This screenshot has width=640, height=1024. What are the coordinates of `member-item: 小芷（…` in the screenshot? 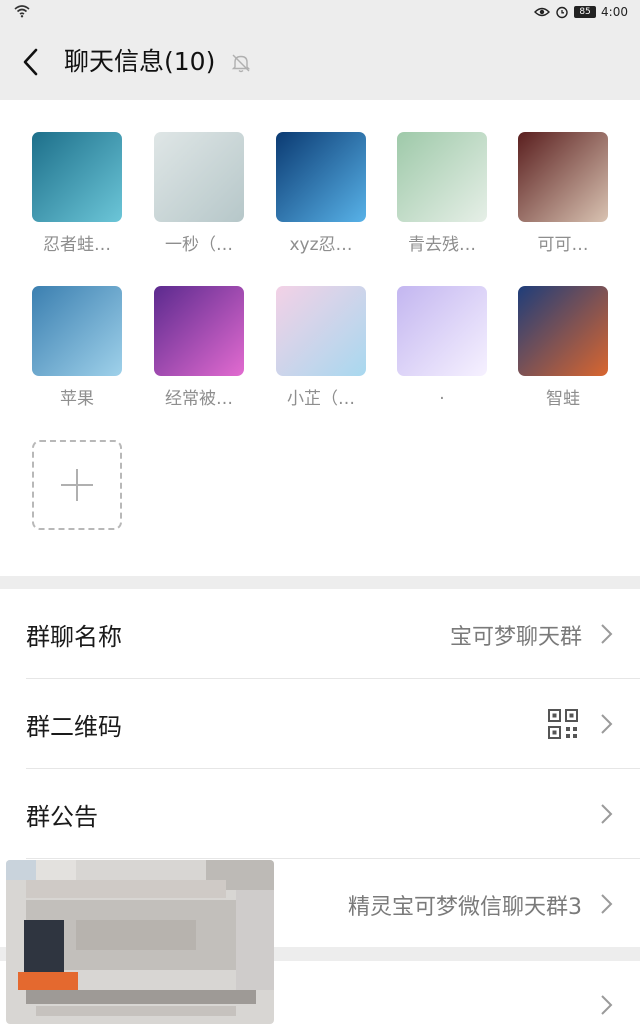 It's located at (321, 356).